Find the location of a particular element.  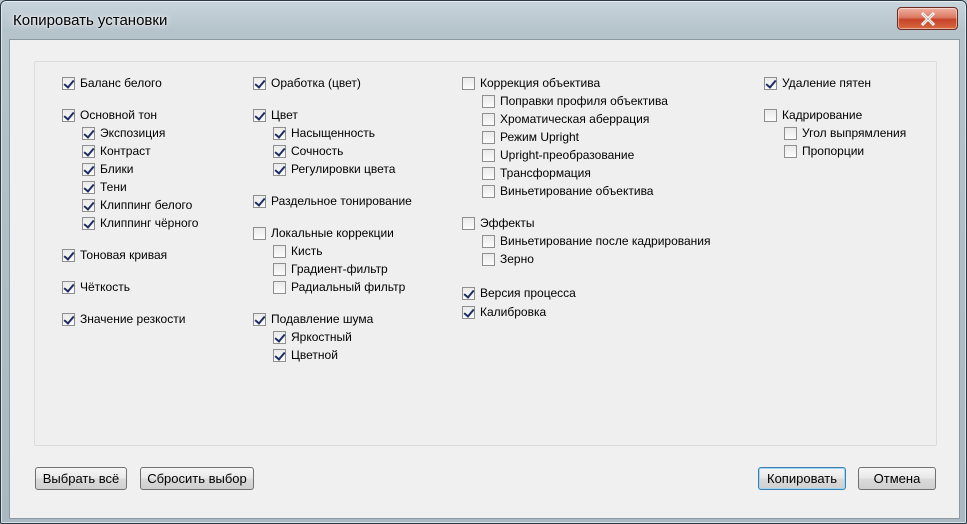

option-local-adjustments: Локальные коррекции is located at coordinates (323, 233).